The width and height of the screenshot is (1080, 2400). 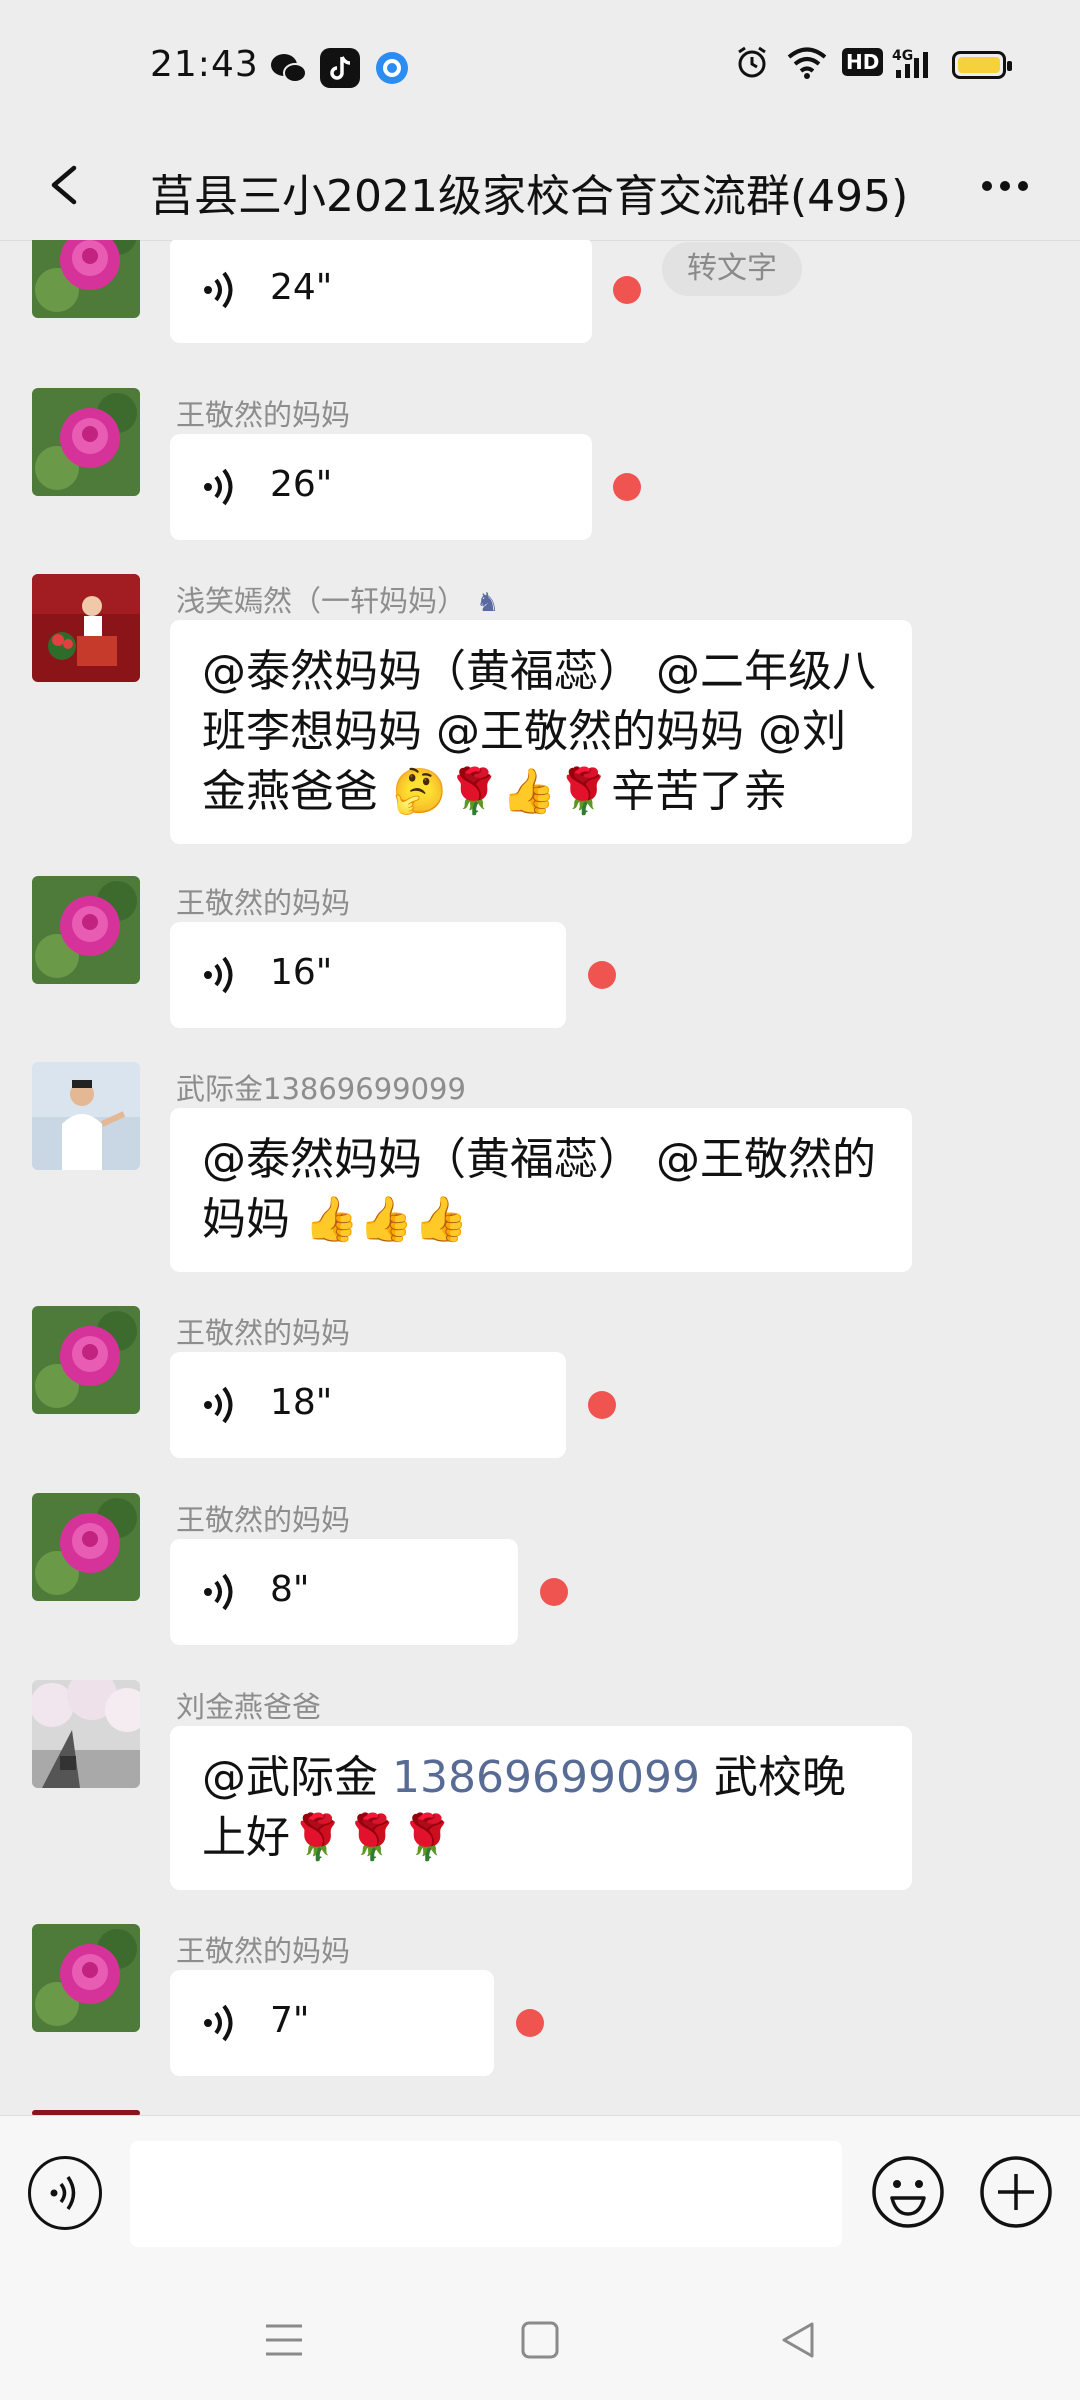 What do you see at coordinates (540, 65) in the screenshot?
I see `status-bar: 21:43 HD 4G` at bounding box center [540, 65].